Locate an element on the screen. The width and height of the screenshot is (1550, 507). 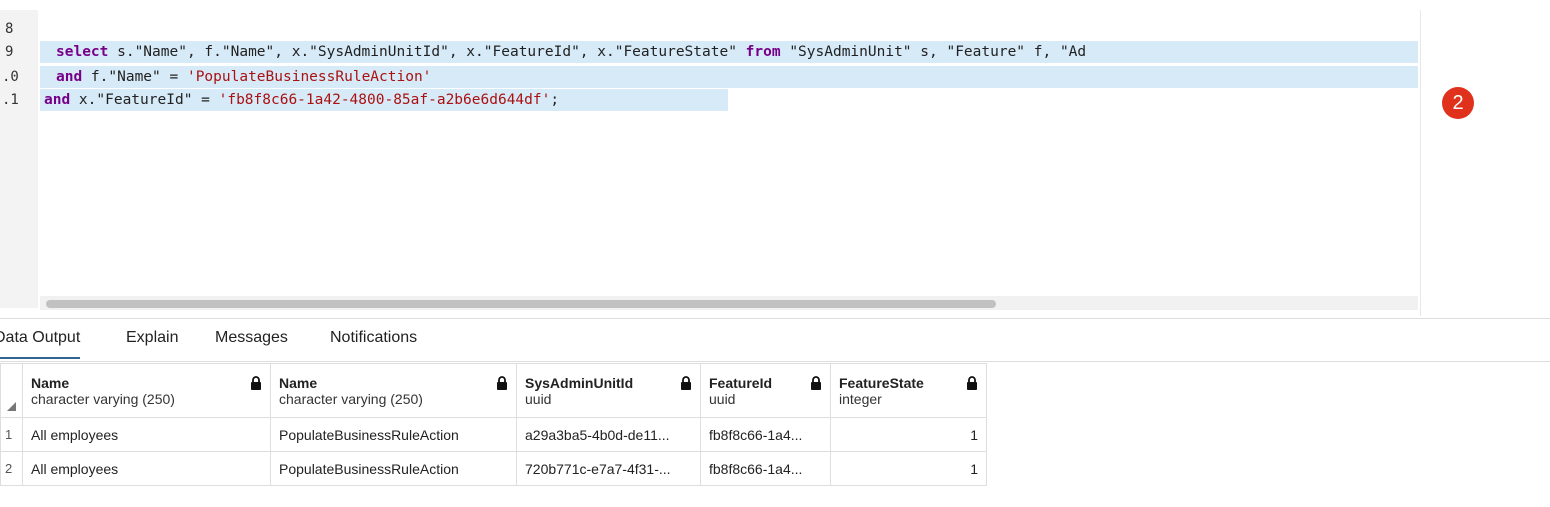
column-name: FeatureState is located at coordinates (881, 382).